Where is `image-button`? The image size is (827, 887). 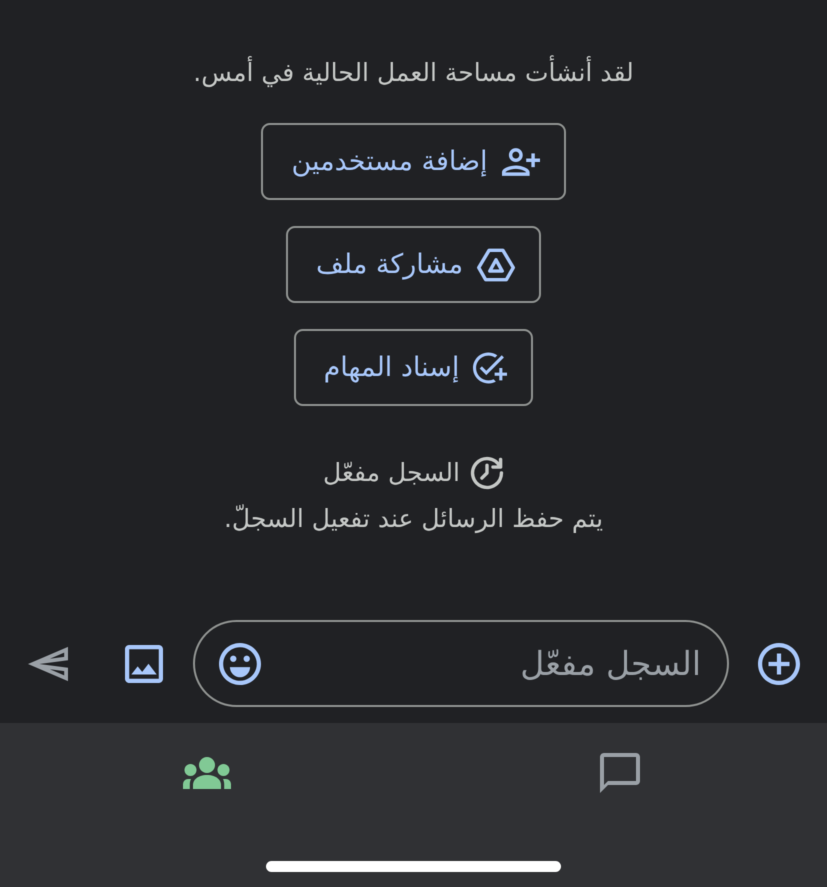 image-button is located at coordinates (144, 663).